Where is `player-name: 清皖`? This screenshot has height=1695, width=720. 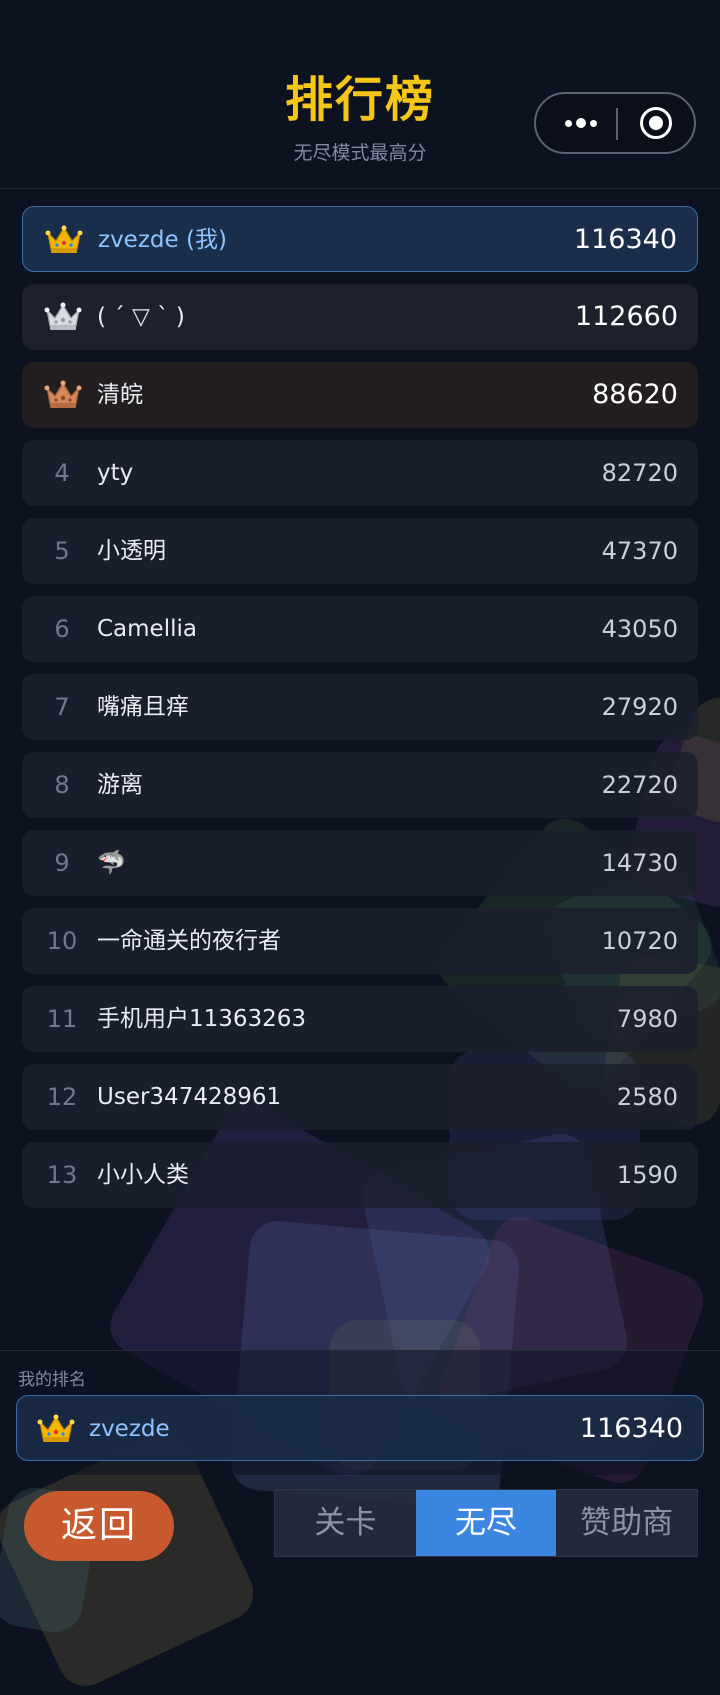 player-name: 清皖 is located at coordinates (120, 395).